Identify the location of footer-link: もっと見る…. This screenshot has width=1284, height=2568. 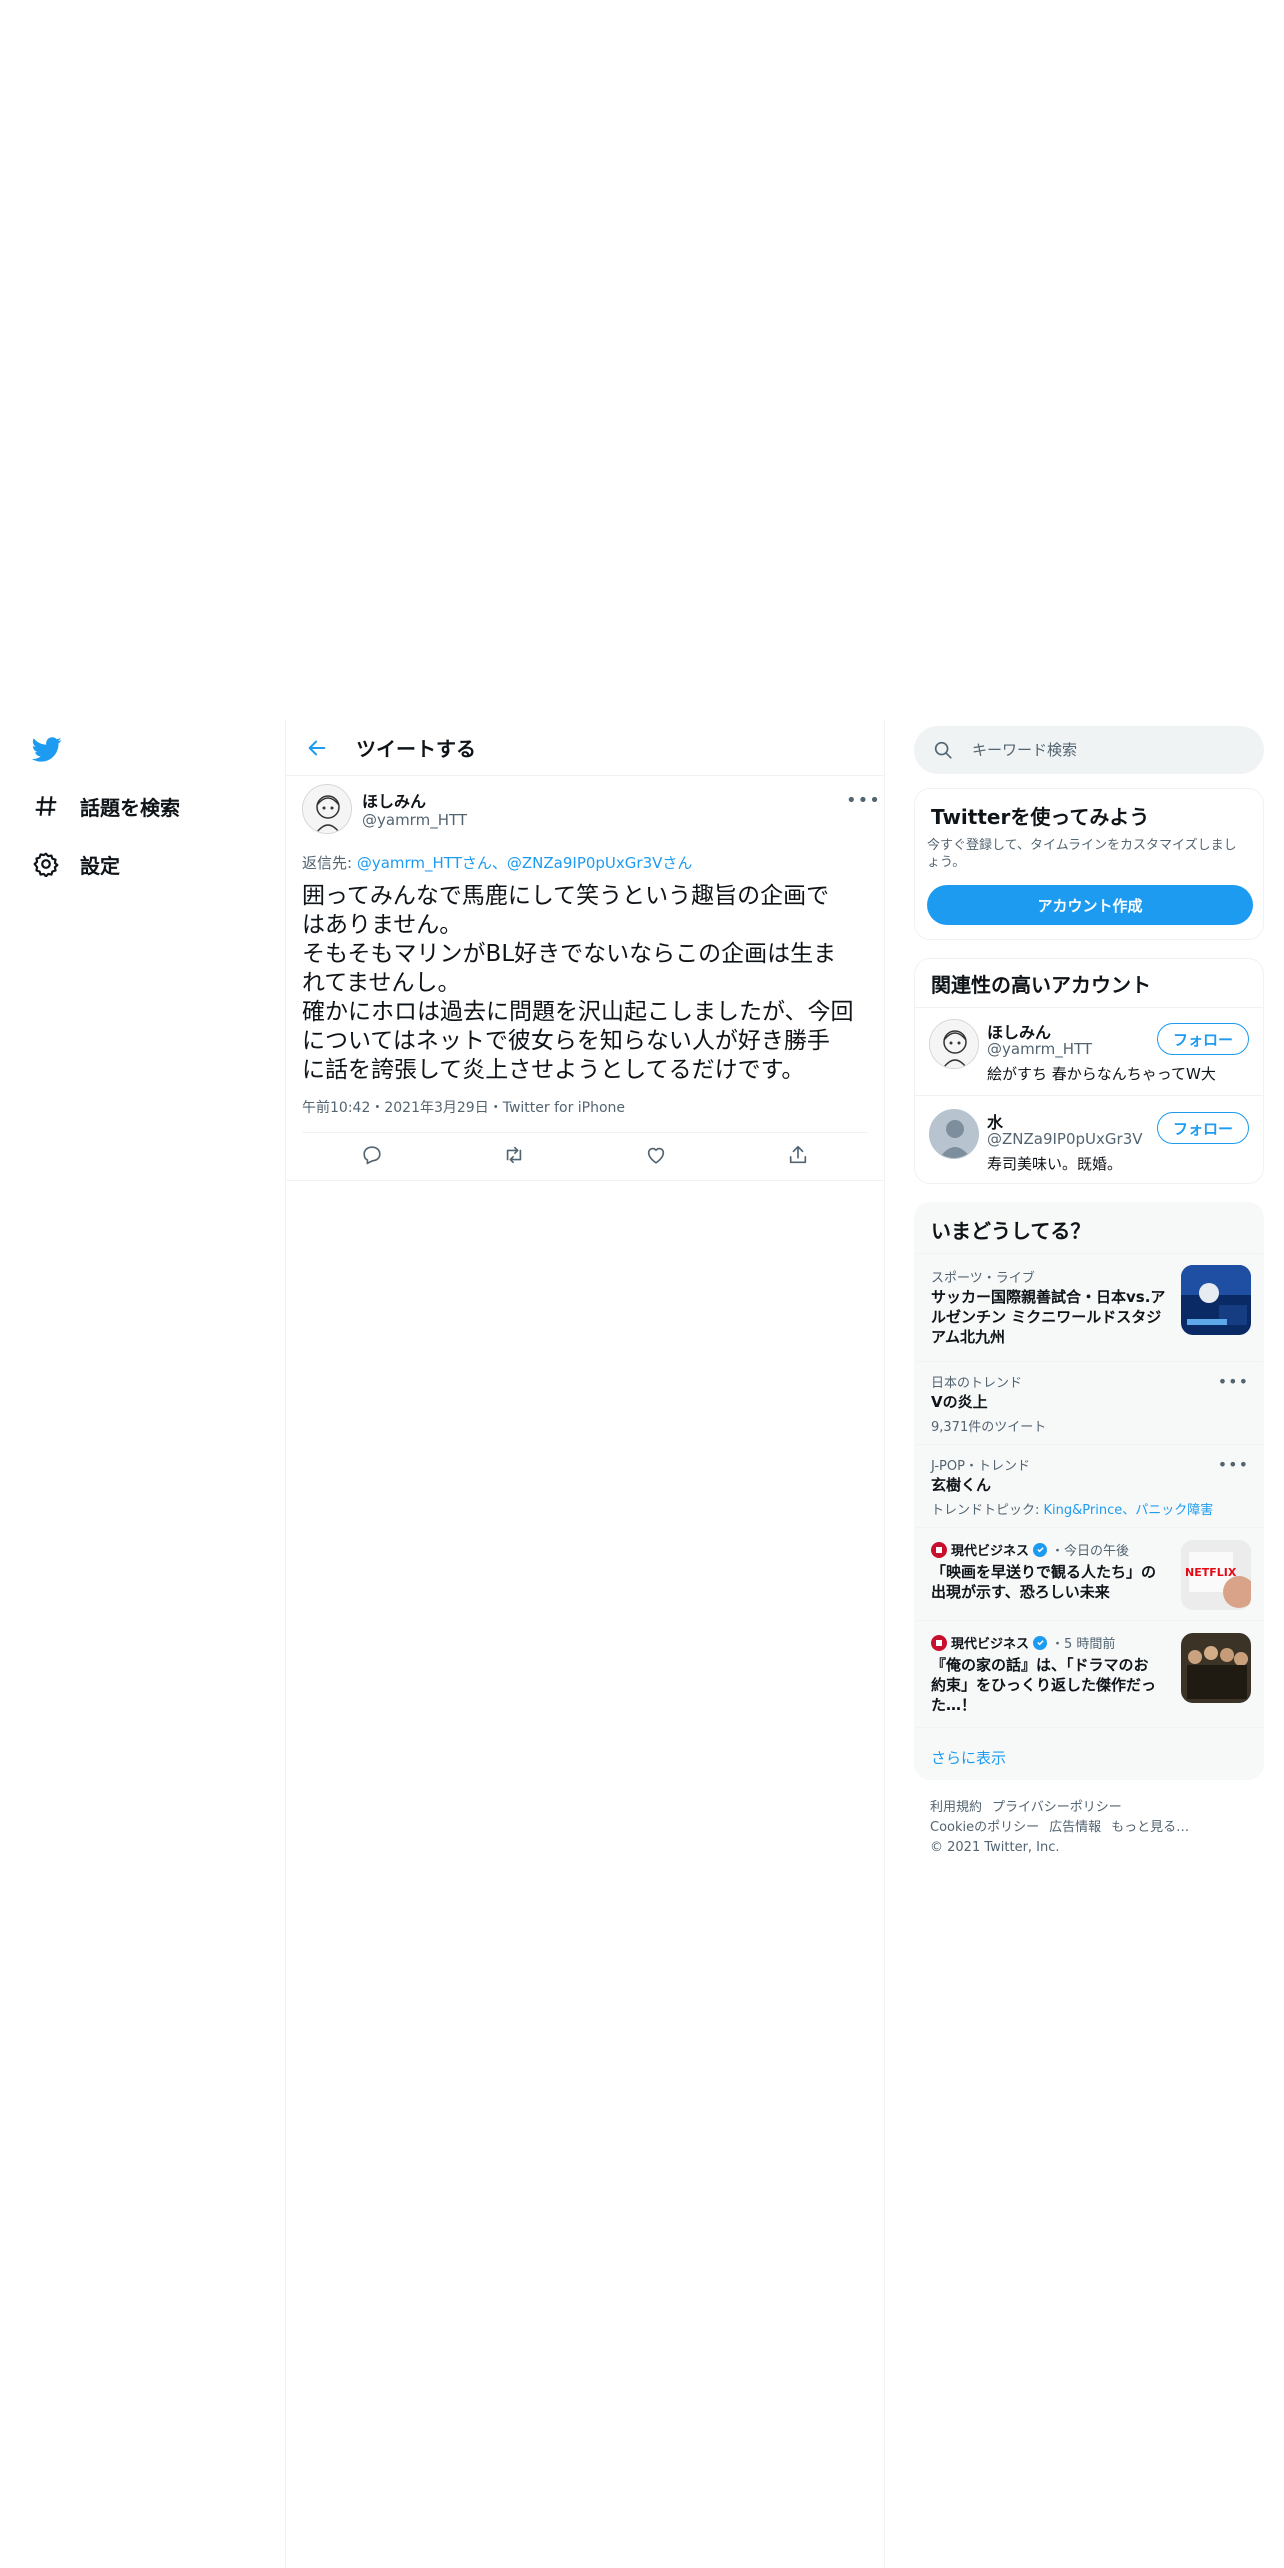
(1150, 1827).